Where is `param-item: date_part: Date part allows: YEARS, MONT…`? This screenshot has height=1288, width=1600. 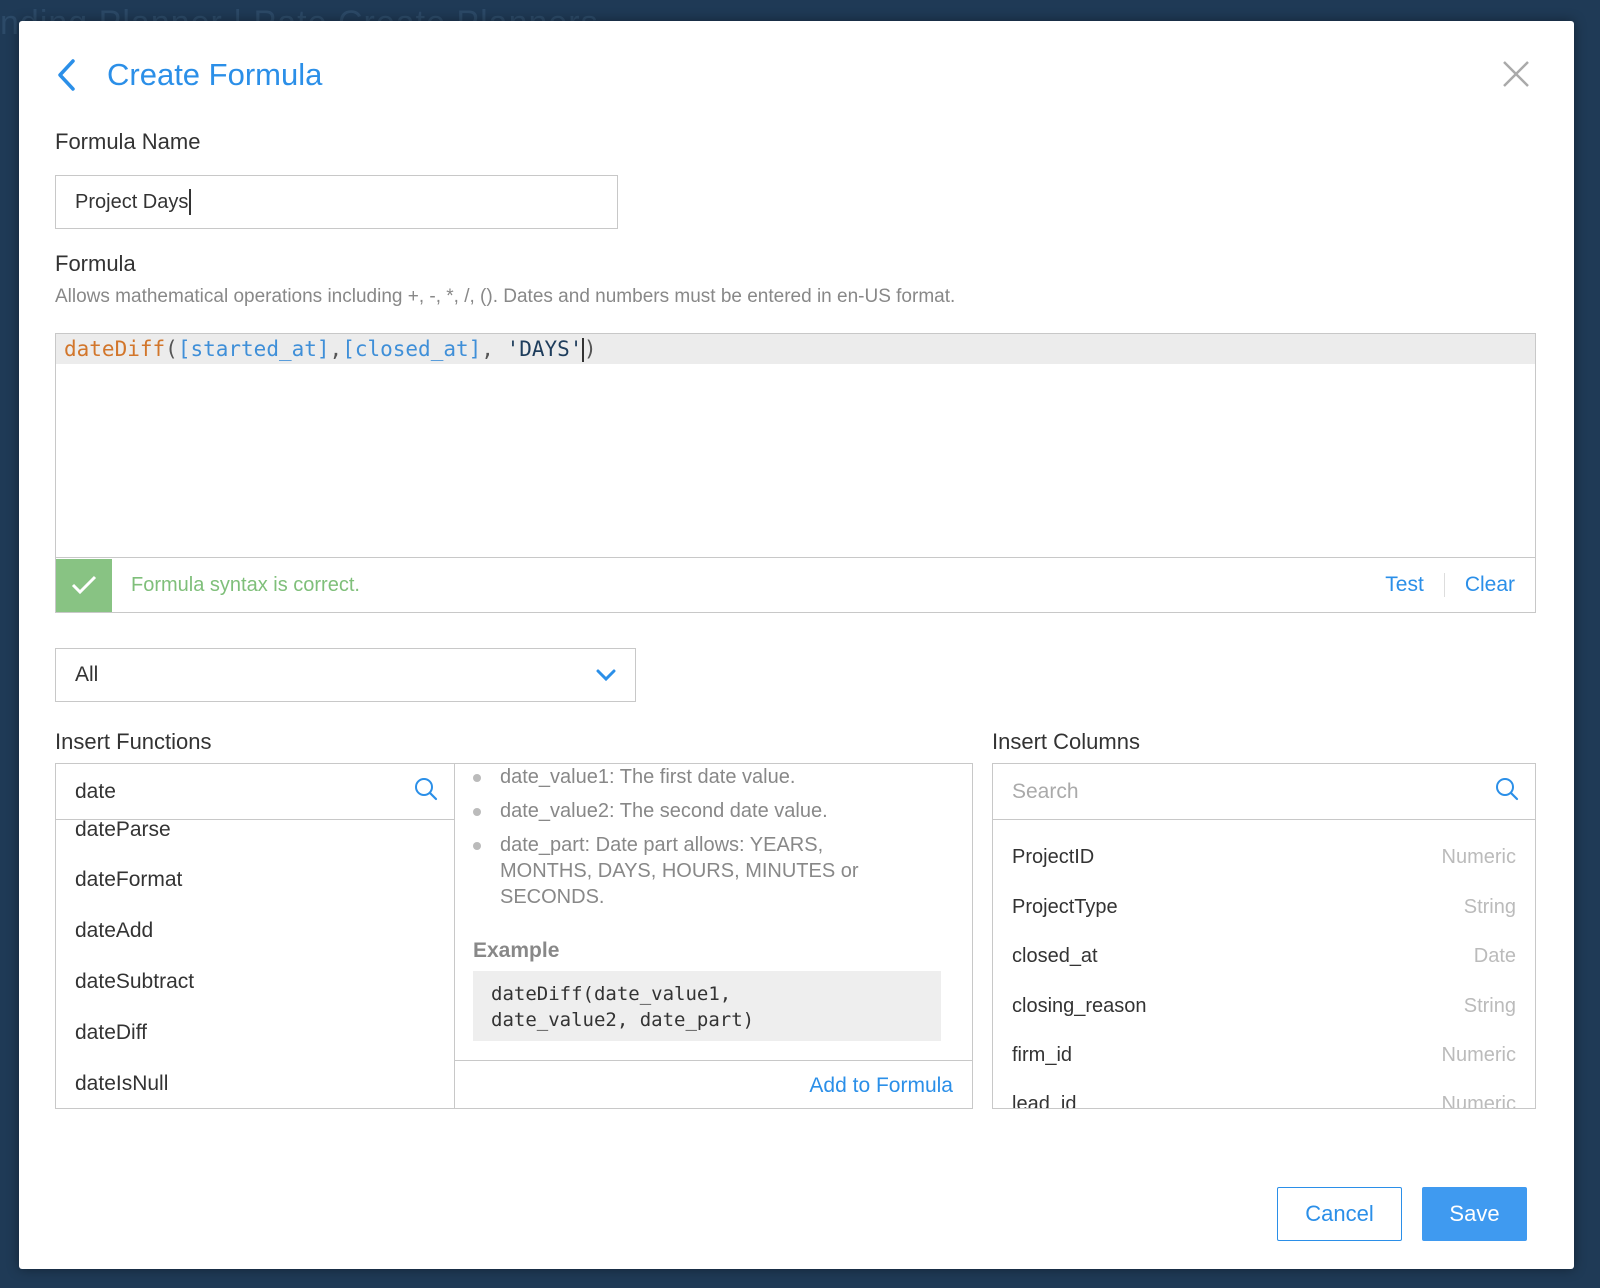
param-item: date_part: Date part allows: YEARS, MONT… is located at coordinates (688, 871).